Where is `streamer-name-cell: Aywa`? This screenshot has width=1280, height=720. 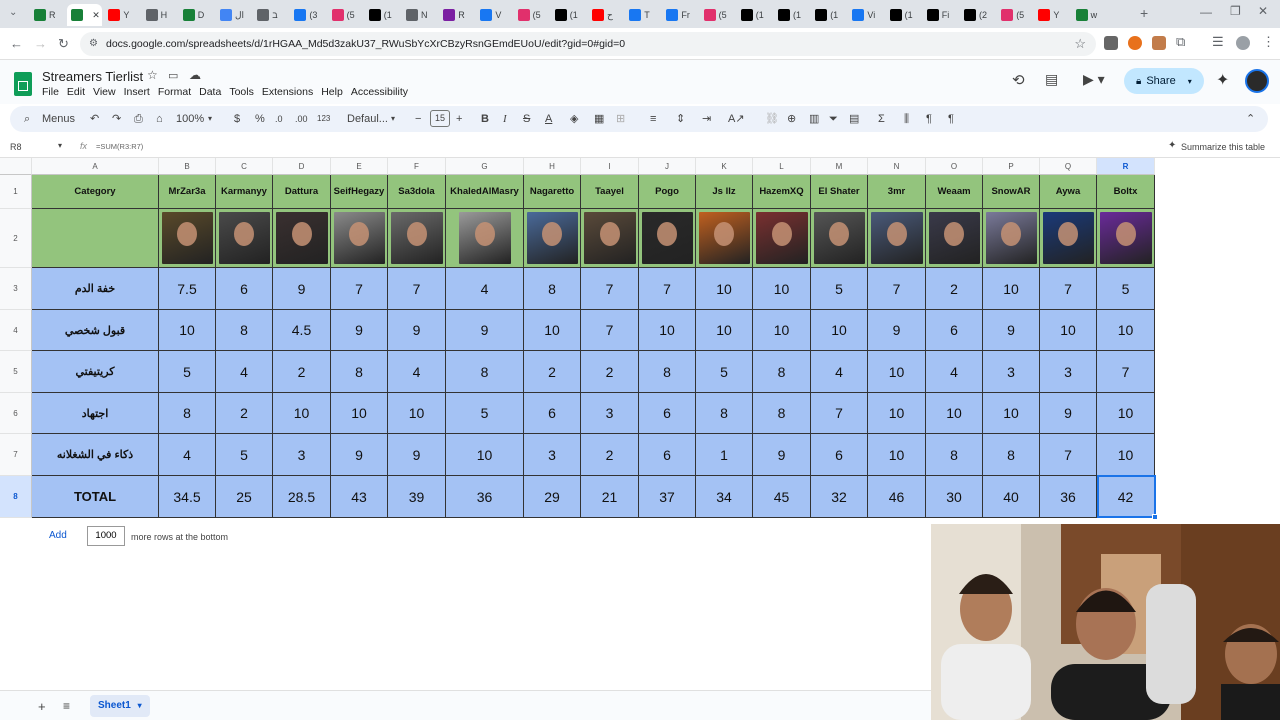
streamer-name-cell: Aywa is located at coordinates (1068, 192).